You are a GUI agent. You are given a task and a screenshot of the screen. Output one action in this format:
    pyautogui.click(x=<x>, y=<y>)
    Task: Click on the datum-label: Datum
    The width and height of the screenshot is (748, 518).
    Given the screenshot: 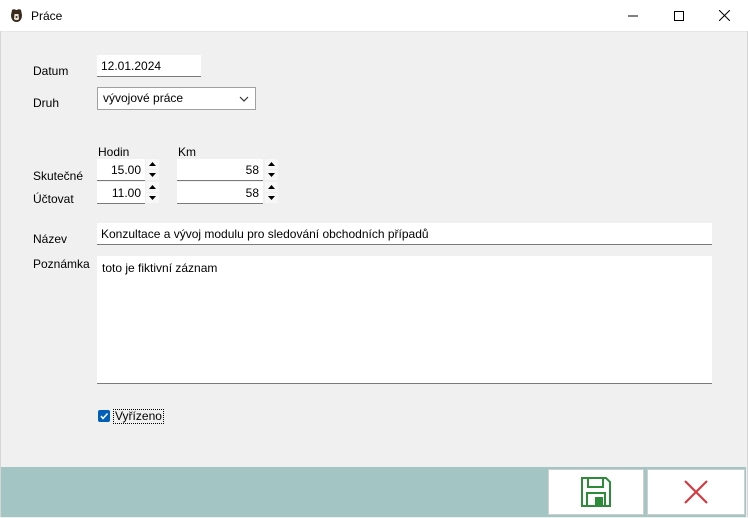 What is the action you would take?
    pyautogui.click(x=51, y=71)
    